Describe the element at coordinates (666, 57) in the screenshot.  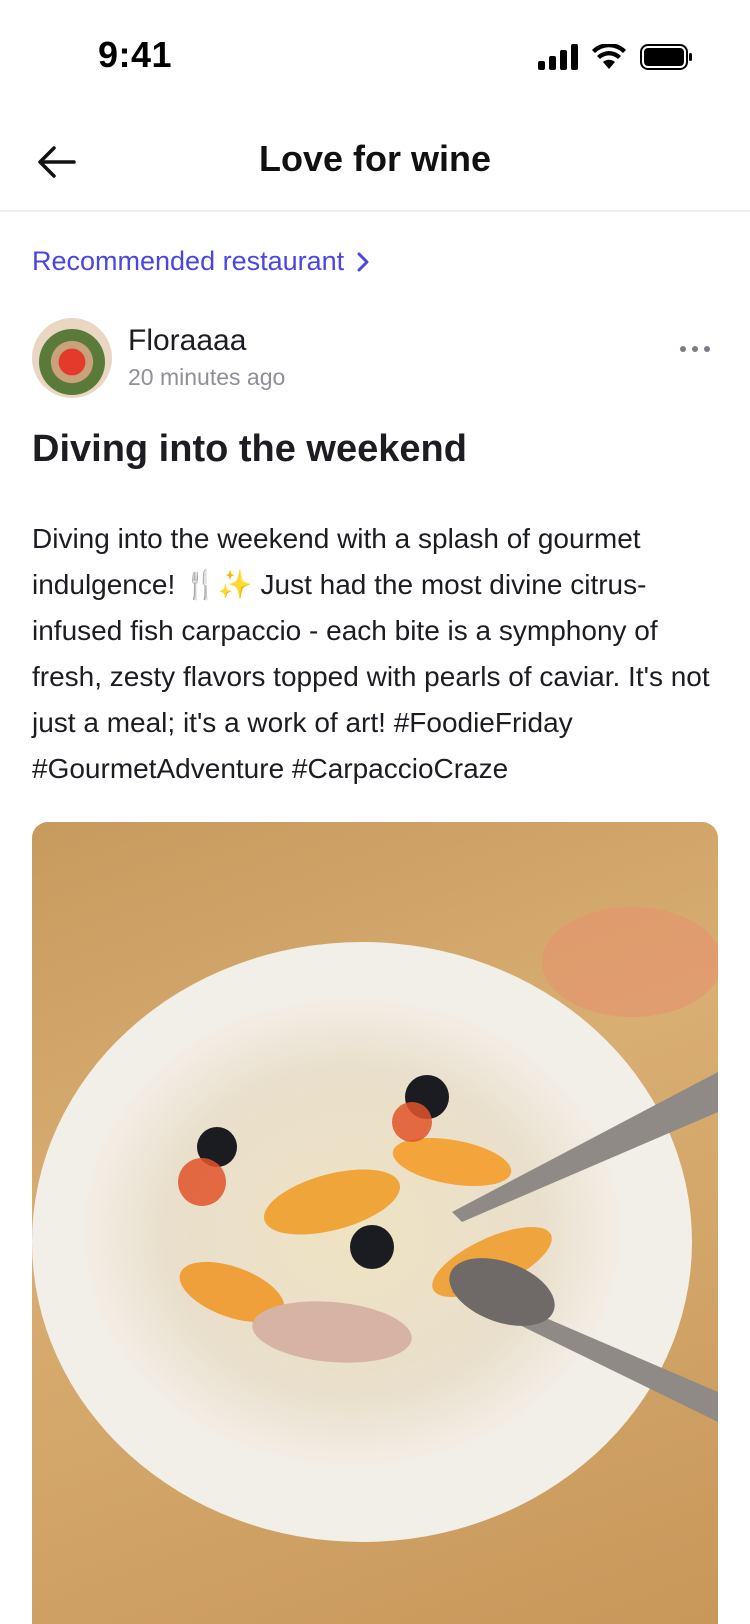
I see `battery-icon` at that location.